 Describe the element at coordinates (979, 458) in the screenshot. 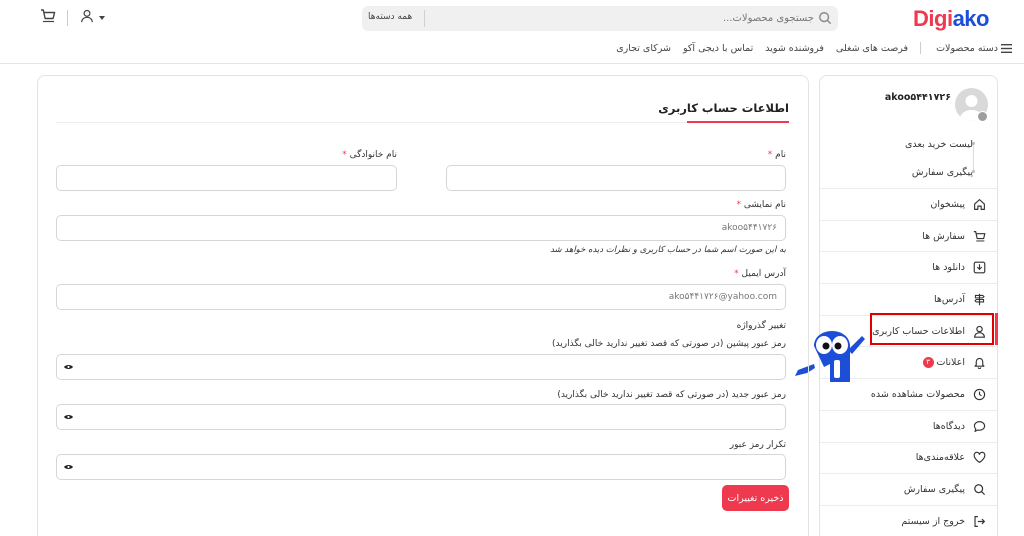

I see `heart-icon` at that location.